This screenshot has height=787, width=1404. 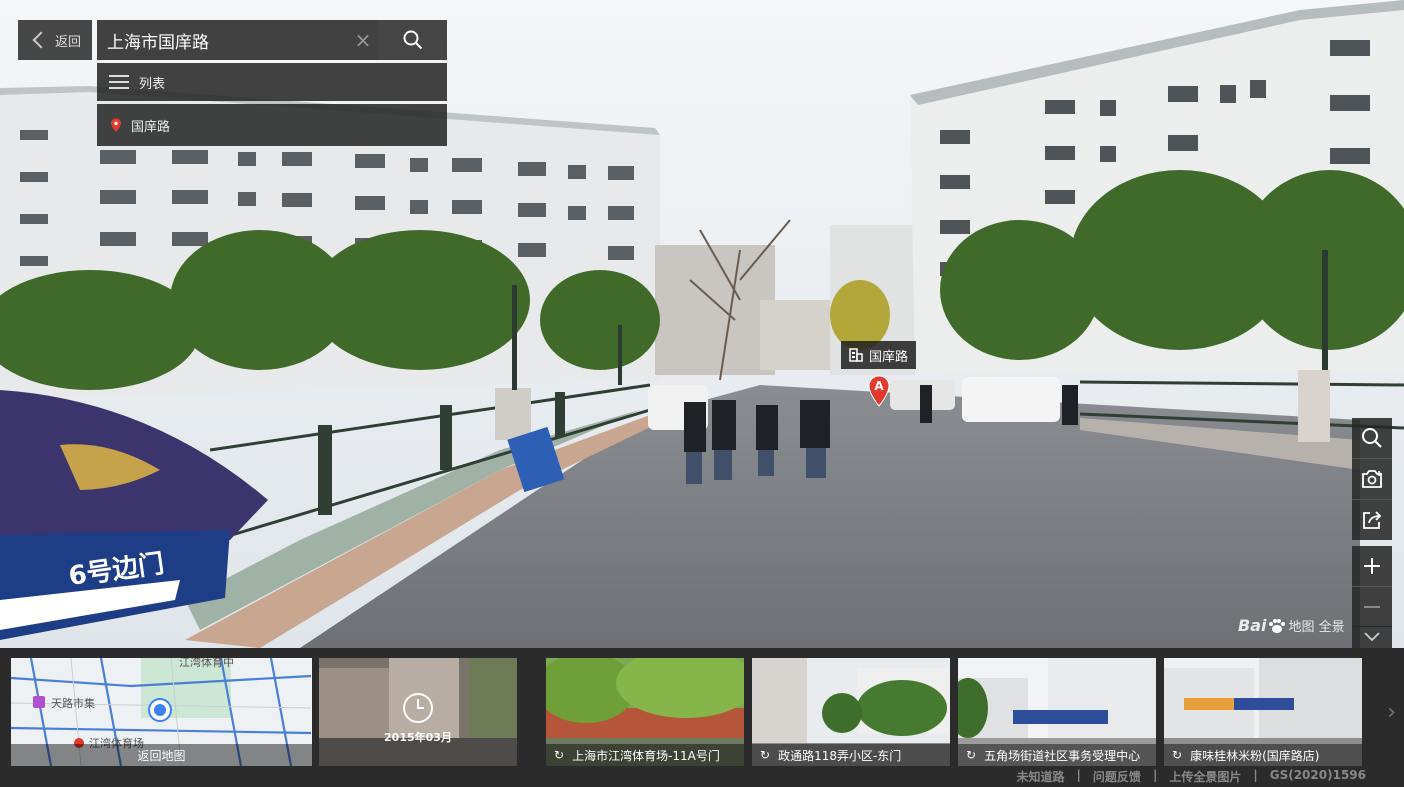 I want to click on scene-thumbnail: ↻ 康味桂林米粉(国庠路店), so click(x=1263, y=712).